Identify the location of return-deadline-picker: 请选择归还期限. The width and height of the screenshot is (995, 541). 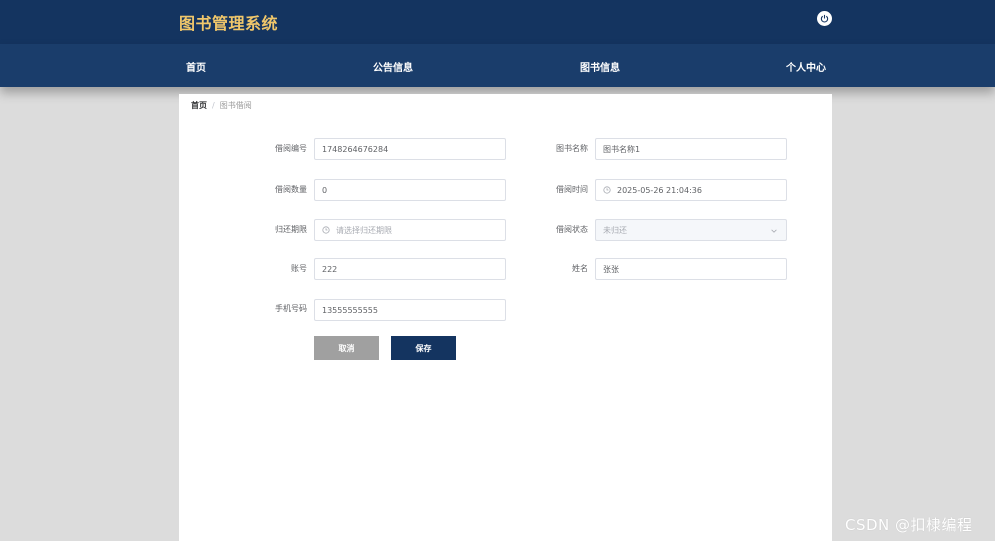
(410, 230).